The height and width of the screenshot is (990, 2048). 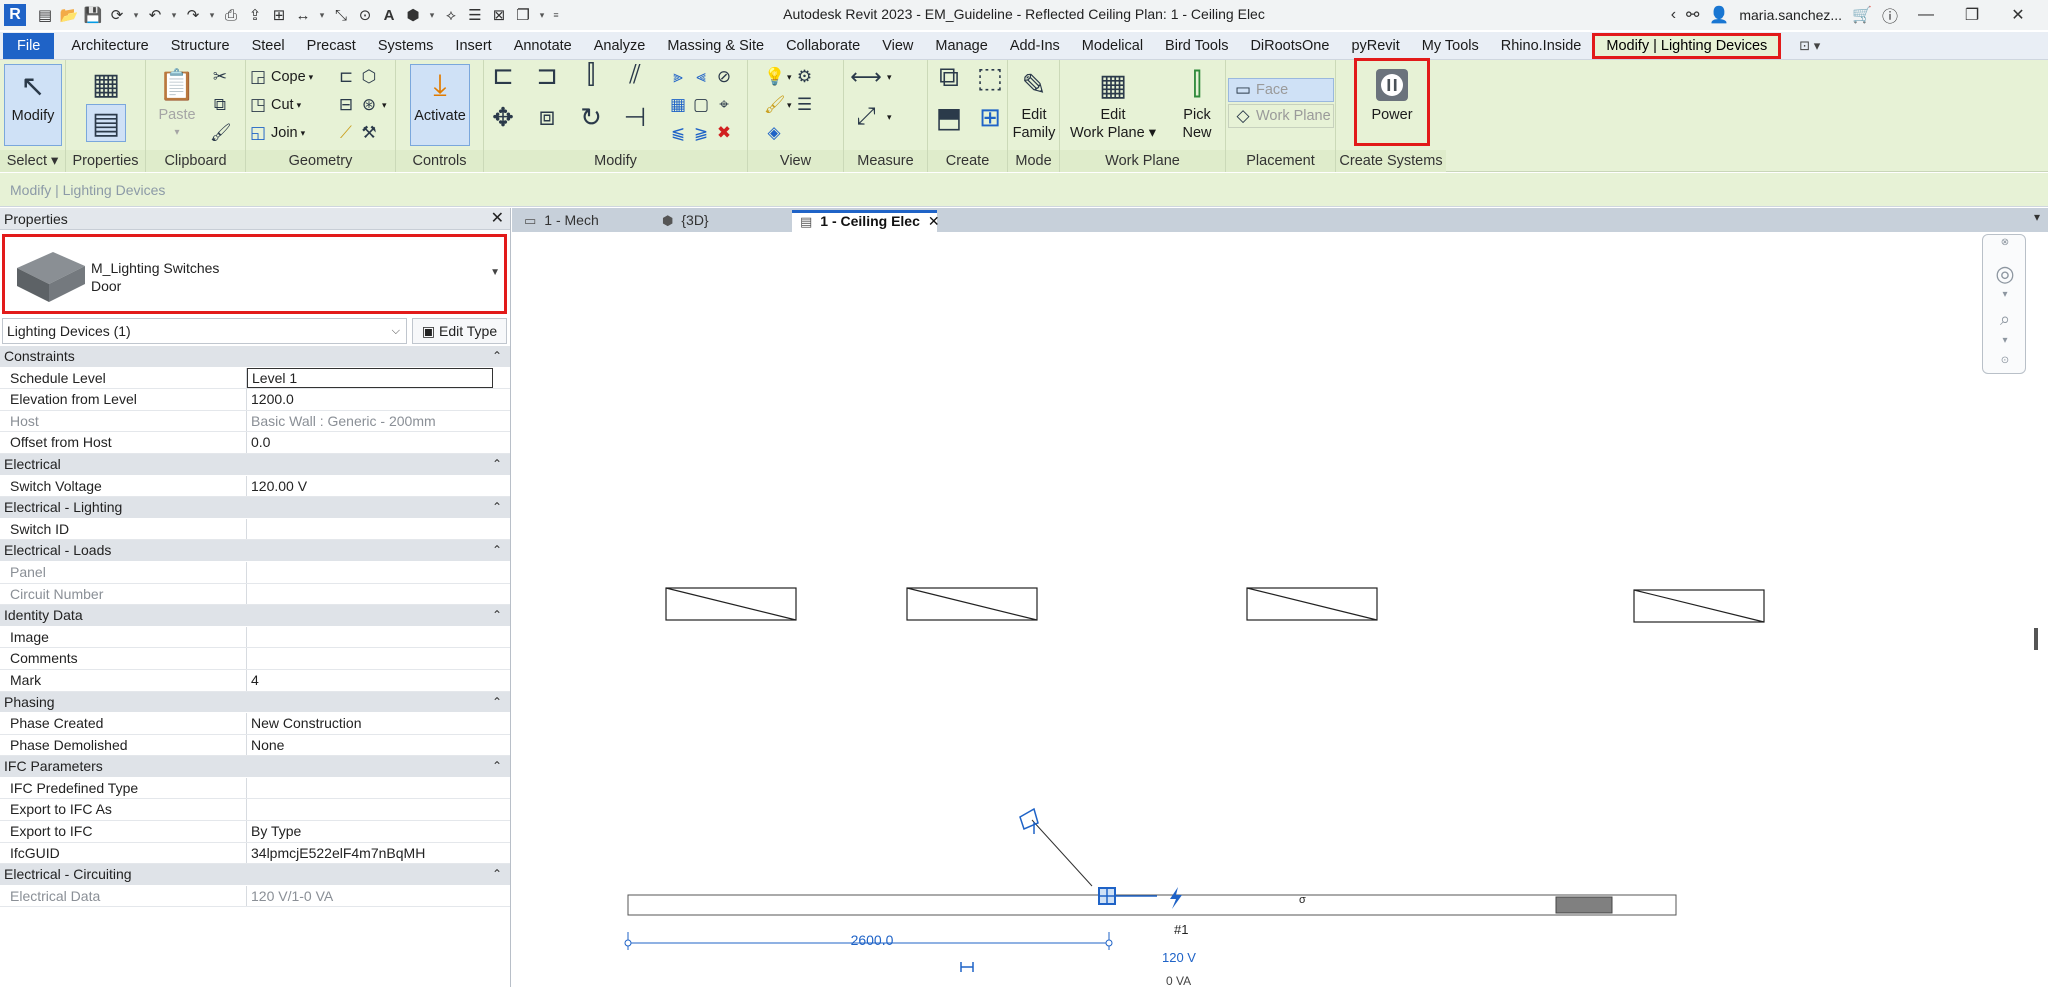 I want to click on activate-button: ⤓ Activate, so click(x=440, y=105).